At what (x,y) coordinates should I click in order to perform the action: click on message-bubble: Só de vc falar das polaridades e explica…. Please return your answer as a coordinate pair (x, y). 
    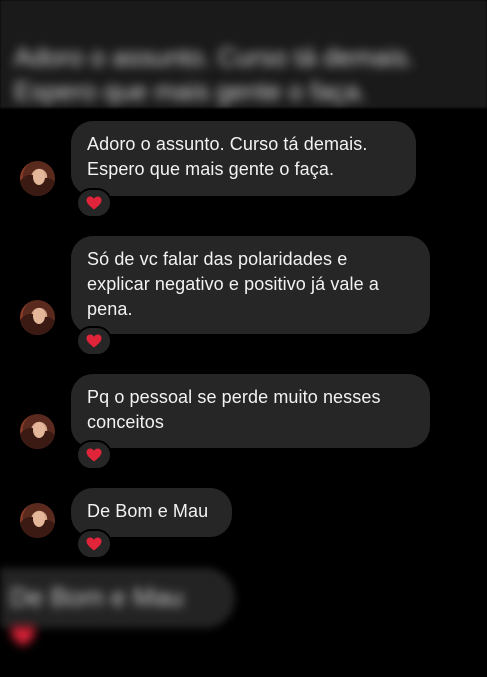
    Looking at the image, I should click on (250, 285).